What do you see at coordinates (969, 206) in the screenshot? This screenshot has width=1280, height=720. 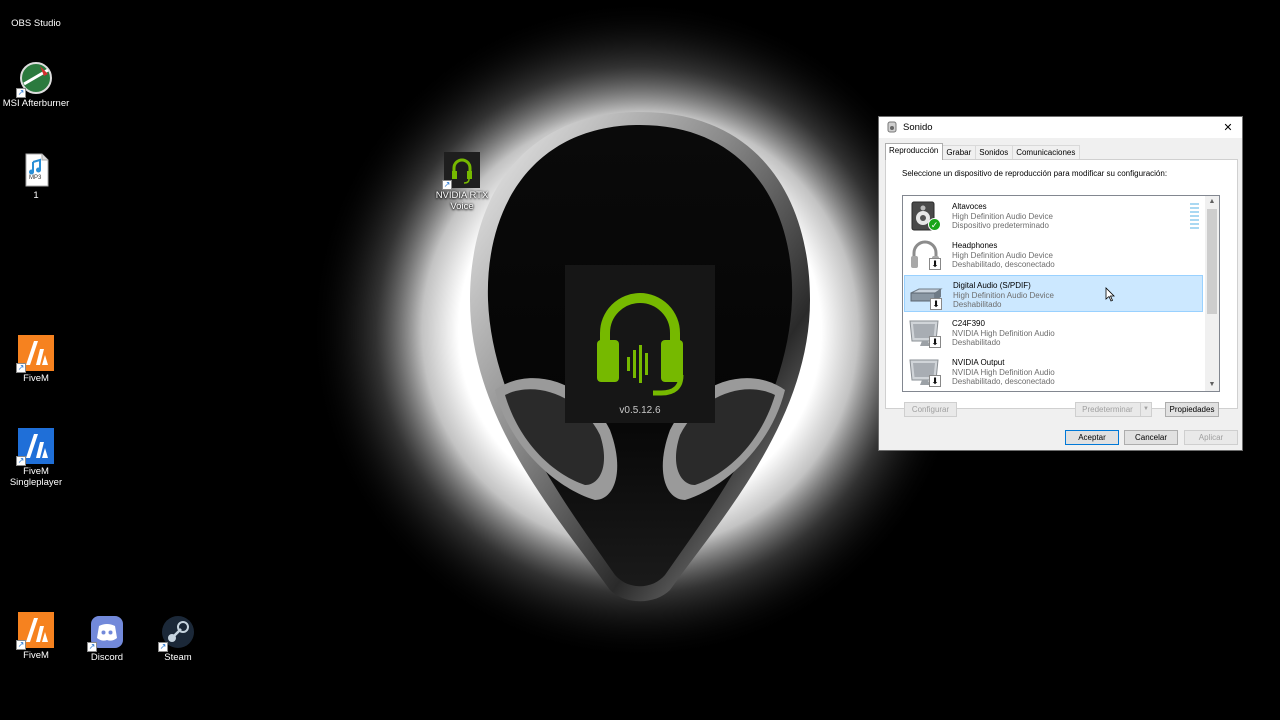 I see `device-name: Altavoces` at bounding box center [969, 206].